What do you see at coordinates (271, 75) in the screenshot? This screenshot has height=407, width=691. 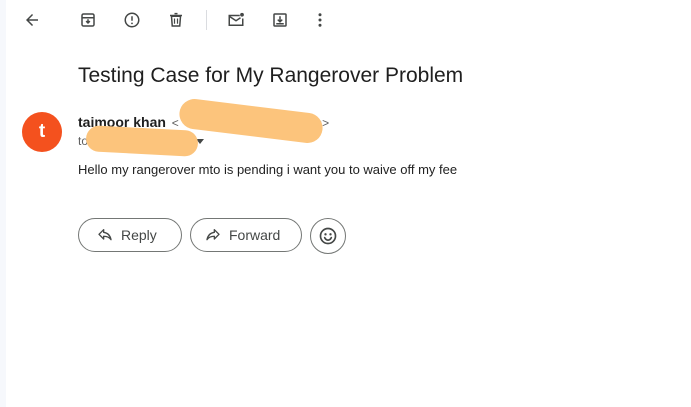 I see `email-subject: Testing Case for My Rangerover Problem` at bounding box center [271, 75].